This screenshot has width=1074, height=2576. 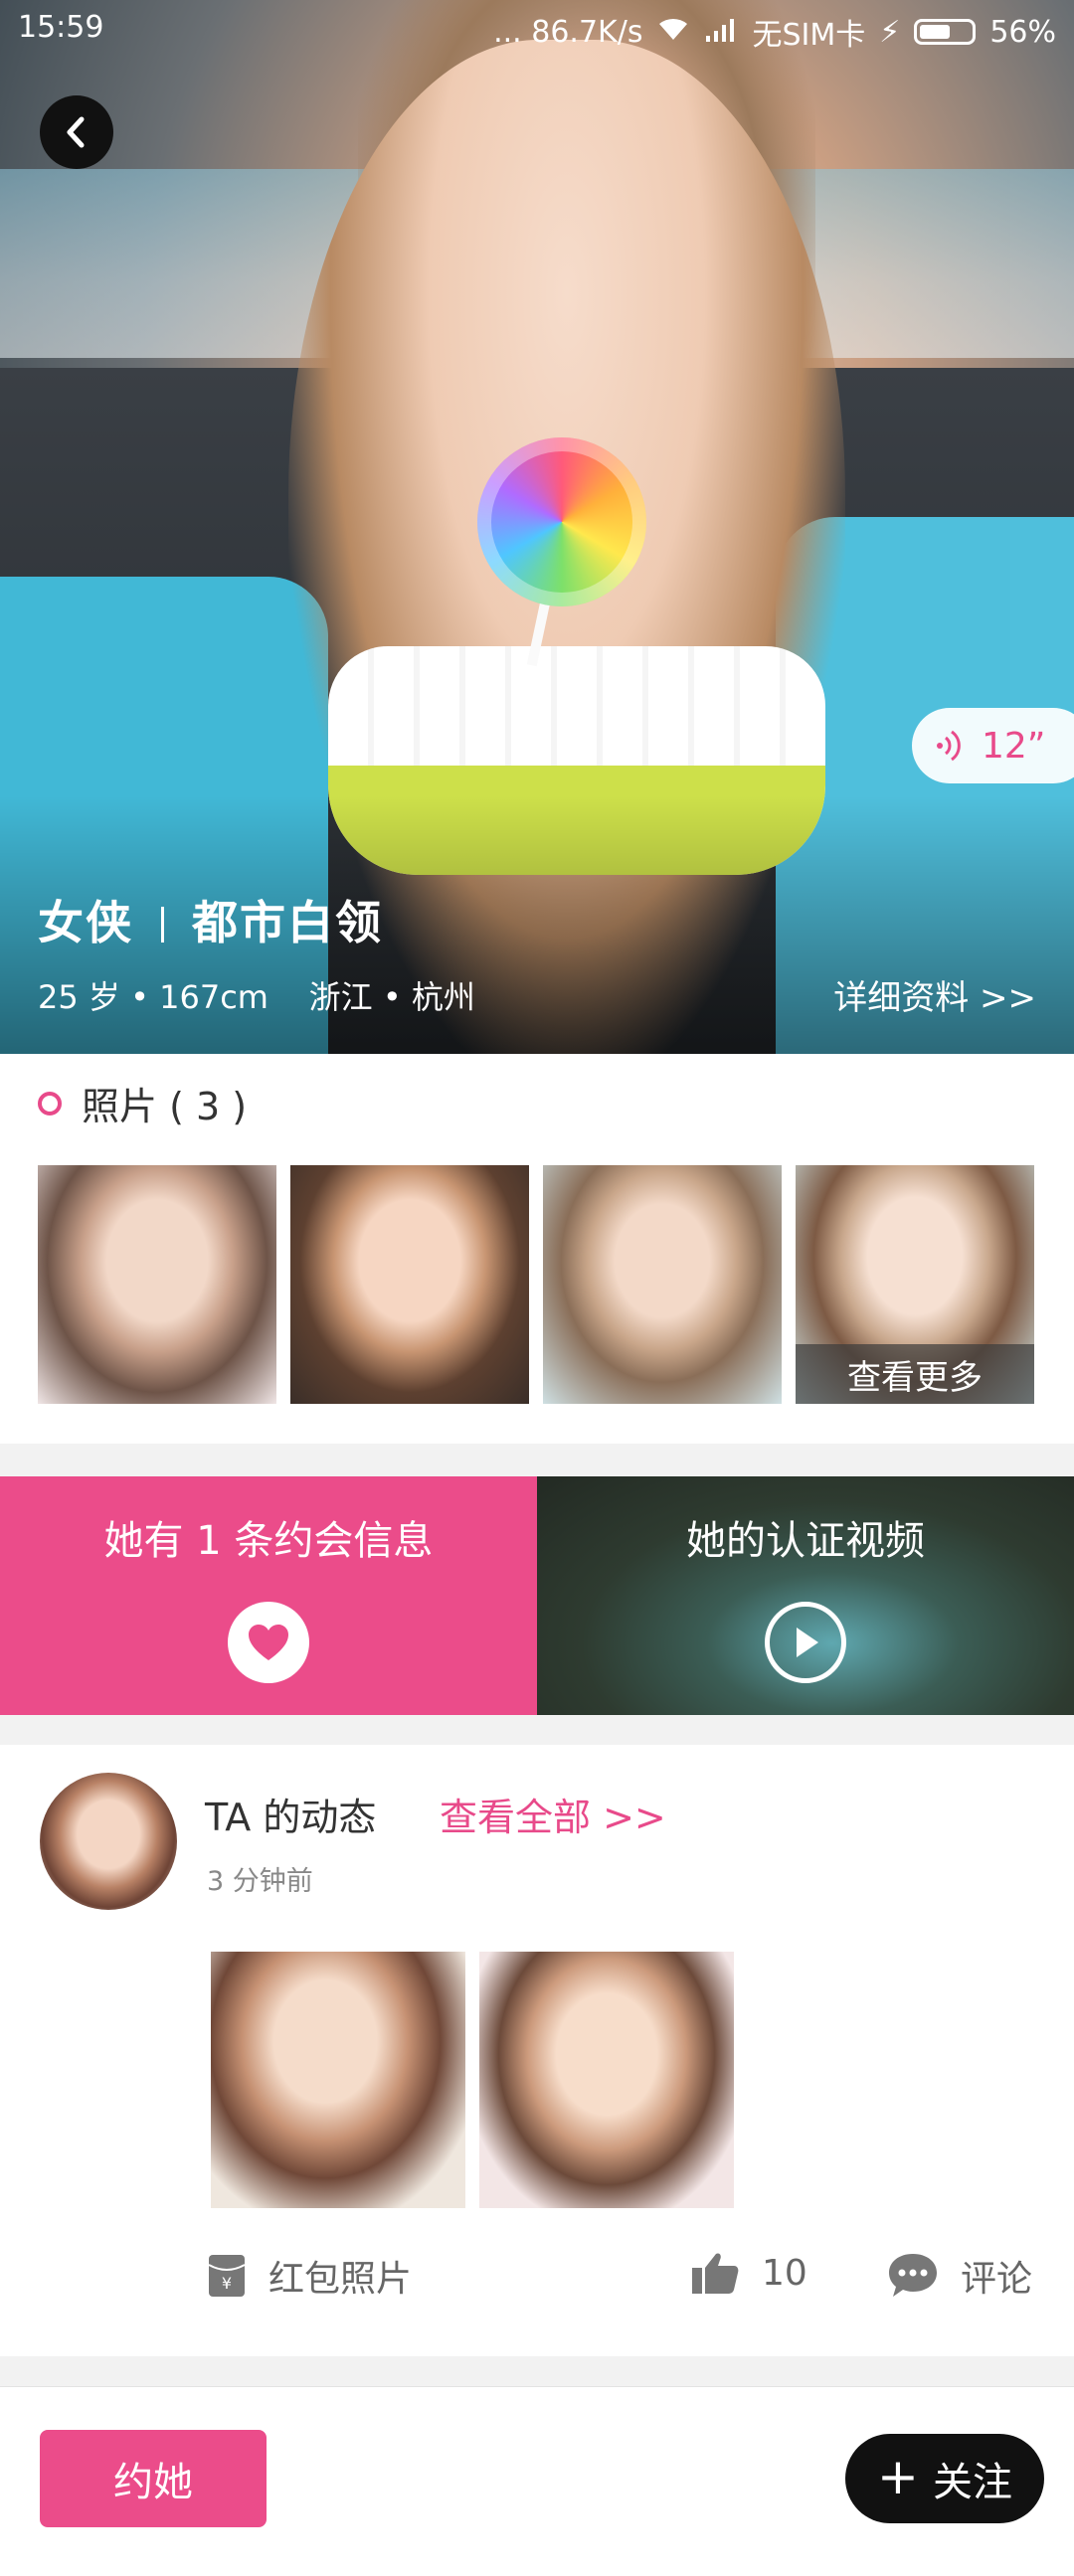 I want to click on battery-percent: 56%, so click(x=1023, y=32).